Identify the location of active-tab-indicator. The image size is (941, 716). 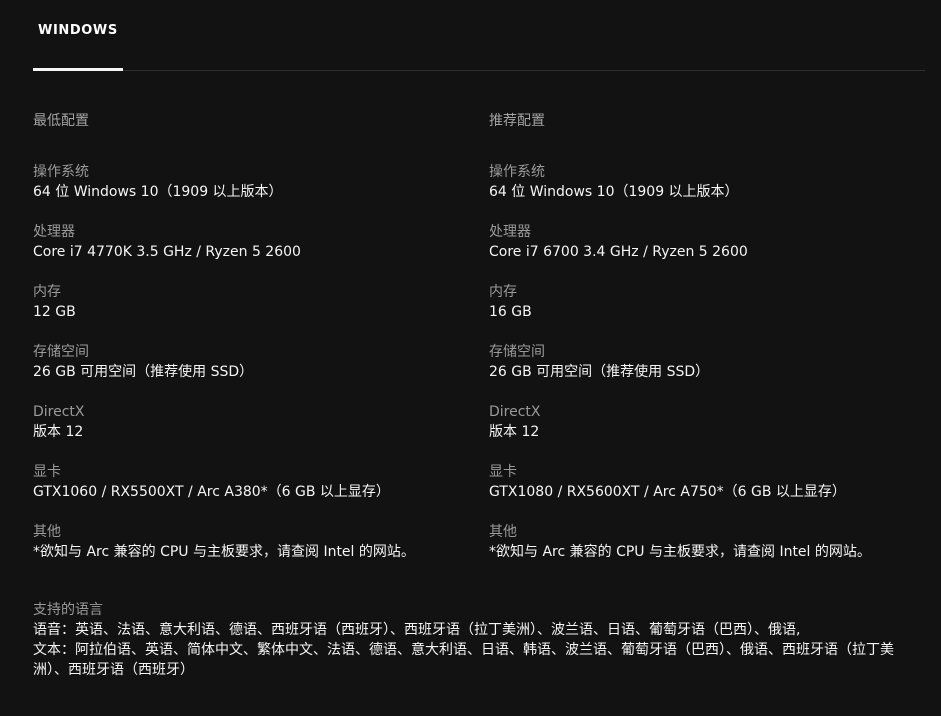
(78, 69).